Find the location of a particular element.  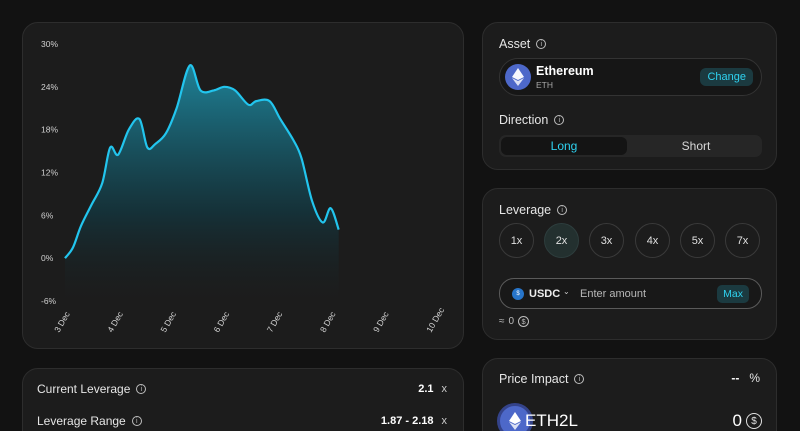

amount-field: $ USDC ⌄ Max is located at coordinates (630, 293).